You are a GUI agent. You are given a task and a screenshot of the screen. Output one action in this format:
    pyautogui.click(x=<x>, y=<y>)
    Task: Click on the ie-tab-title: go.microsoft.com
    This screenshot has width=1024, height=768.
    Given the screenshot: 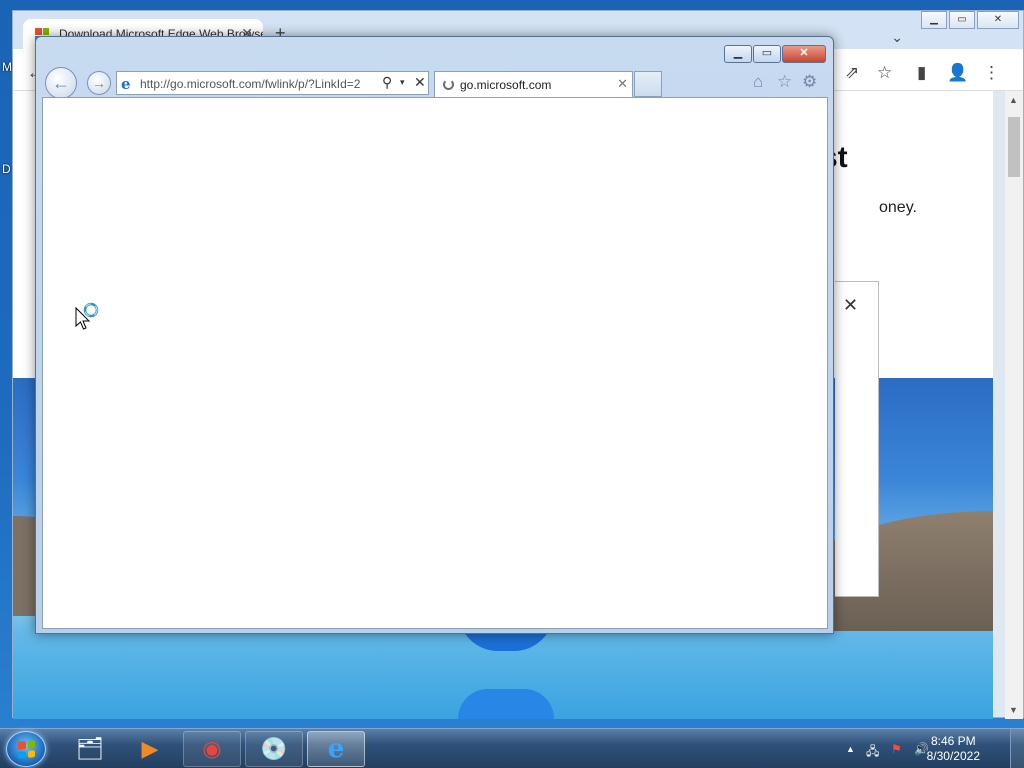 What is the action you would take?
    pyautogui.click(x=506, y=85)
    